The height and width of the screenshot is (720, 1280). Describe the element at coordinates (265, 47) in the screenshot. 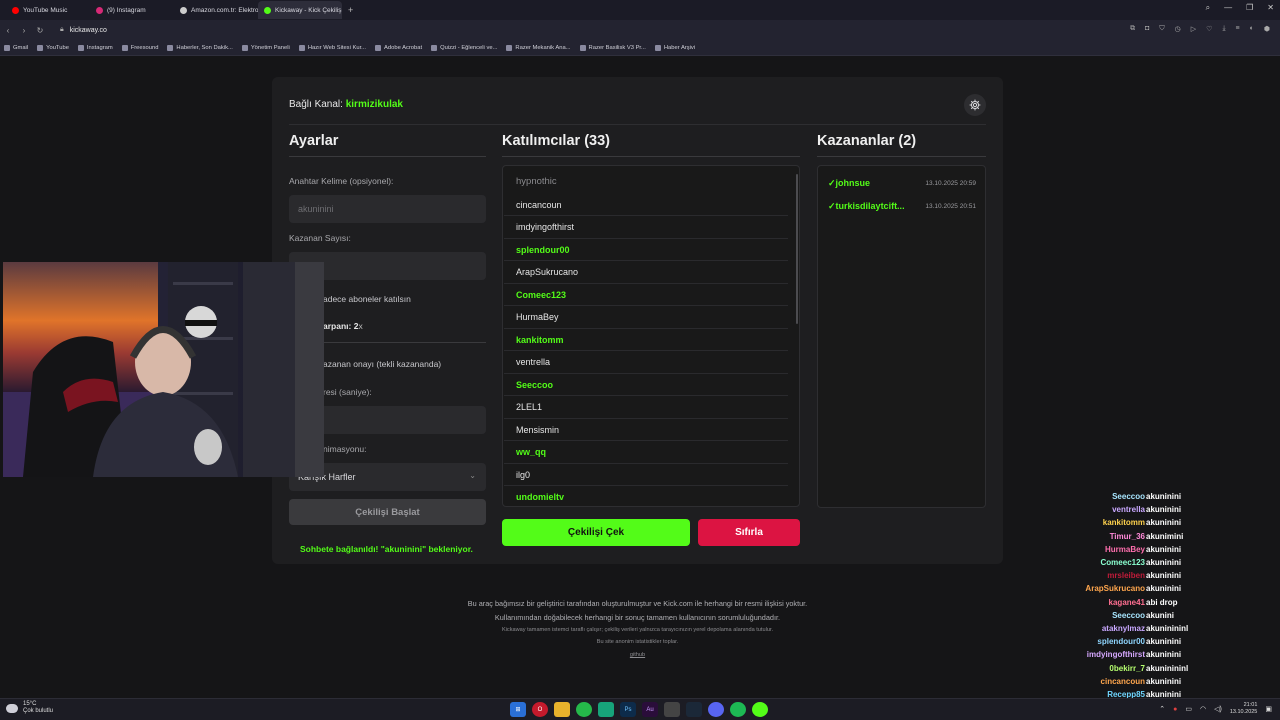

I see `bookmark-item: Yönetim Paneli` at that location.